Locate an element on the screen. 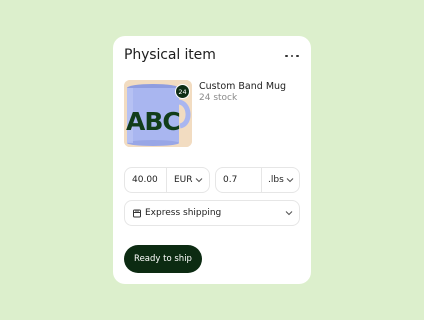 The width and height of the screenshot is (424, 320). product-name: Custom Band Mug is located at coordinates (243, 86).